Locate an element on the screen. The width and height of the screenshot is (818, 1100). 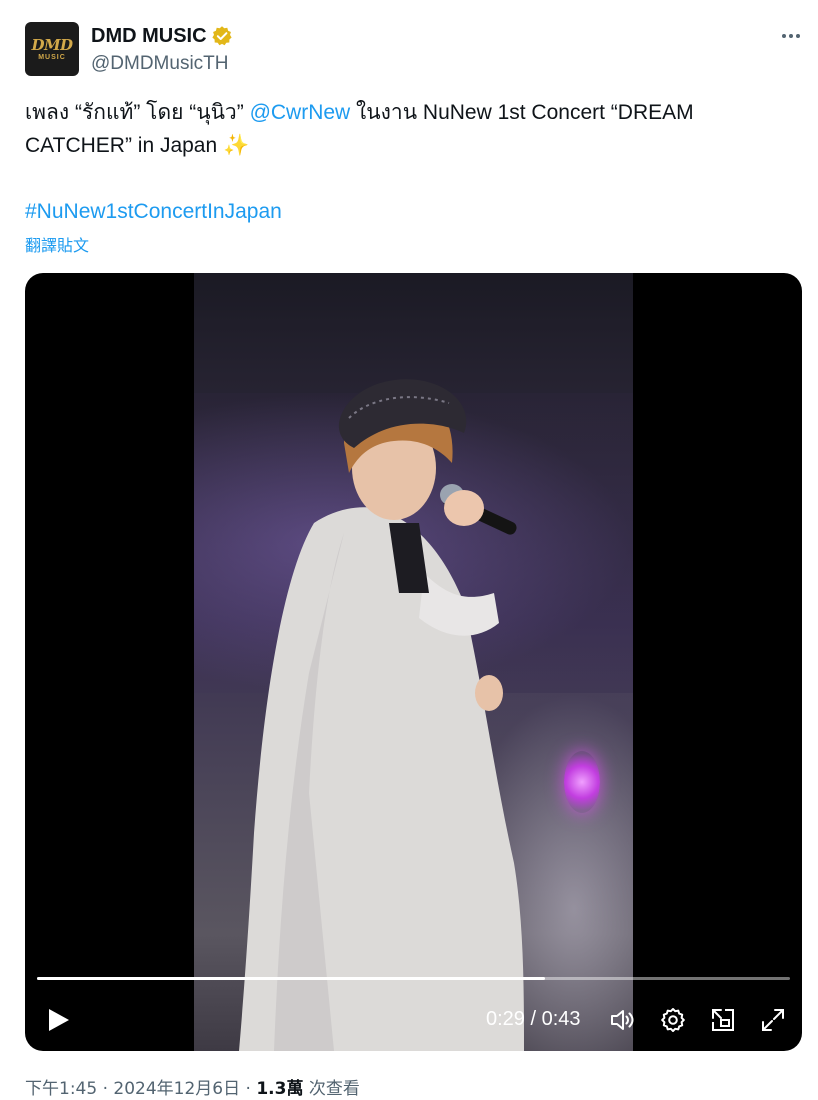
gear-icon is located at coordinates (673, 1020).